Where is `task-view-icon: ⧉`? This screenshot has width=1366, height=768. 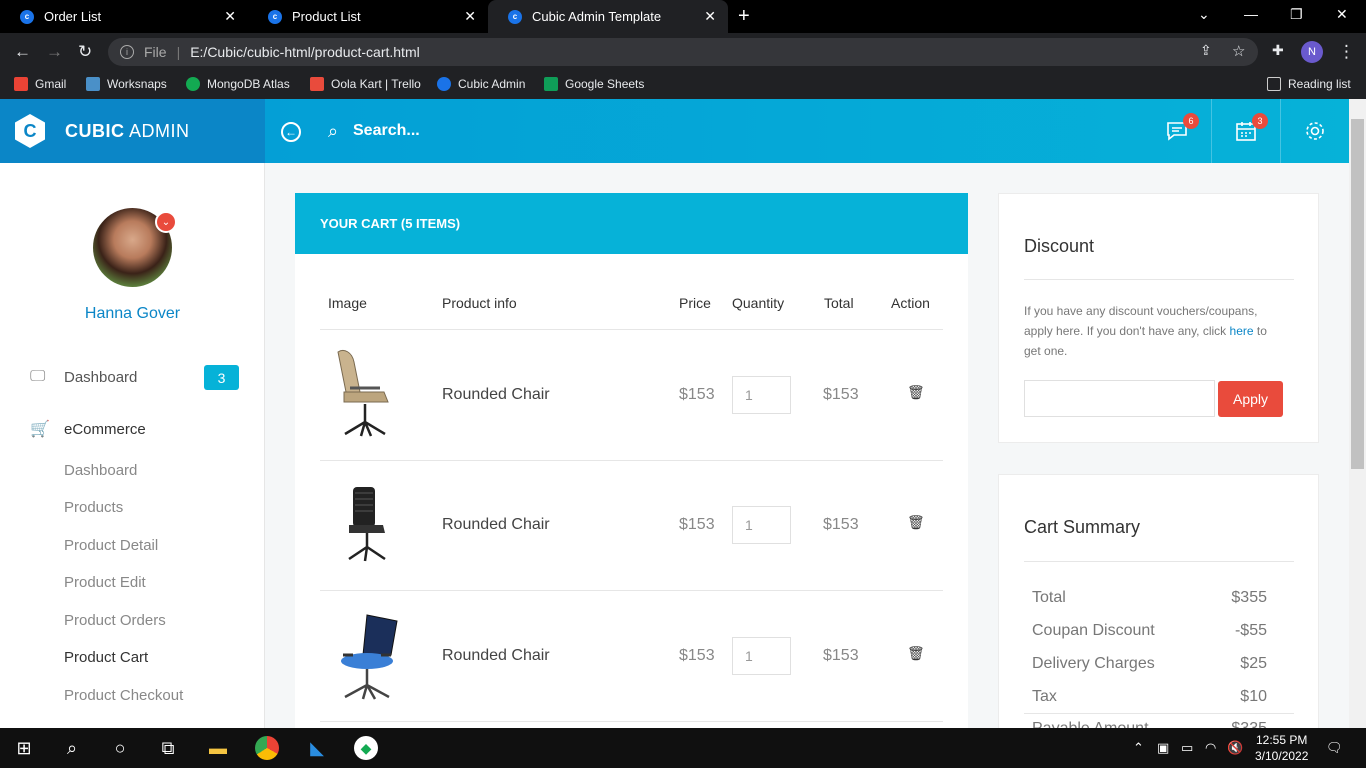 task-view-icon: ⧉ is located at coordinates (168, 748).